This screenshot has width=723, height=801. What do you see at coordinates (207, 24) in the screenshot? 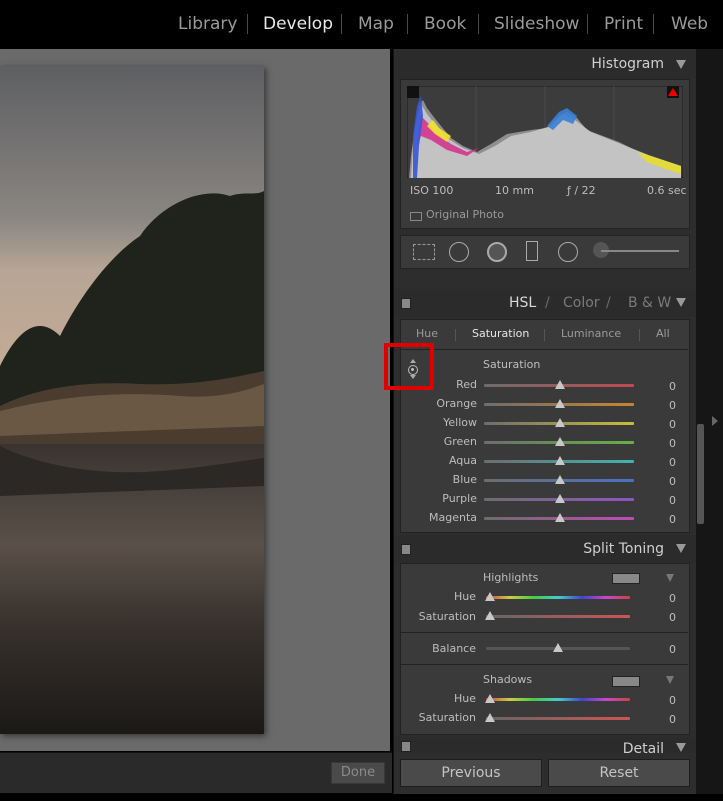
I see `module-library: Library` at bounding box center [207, 24].